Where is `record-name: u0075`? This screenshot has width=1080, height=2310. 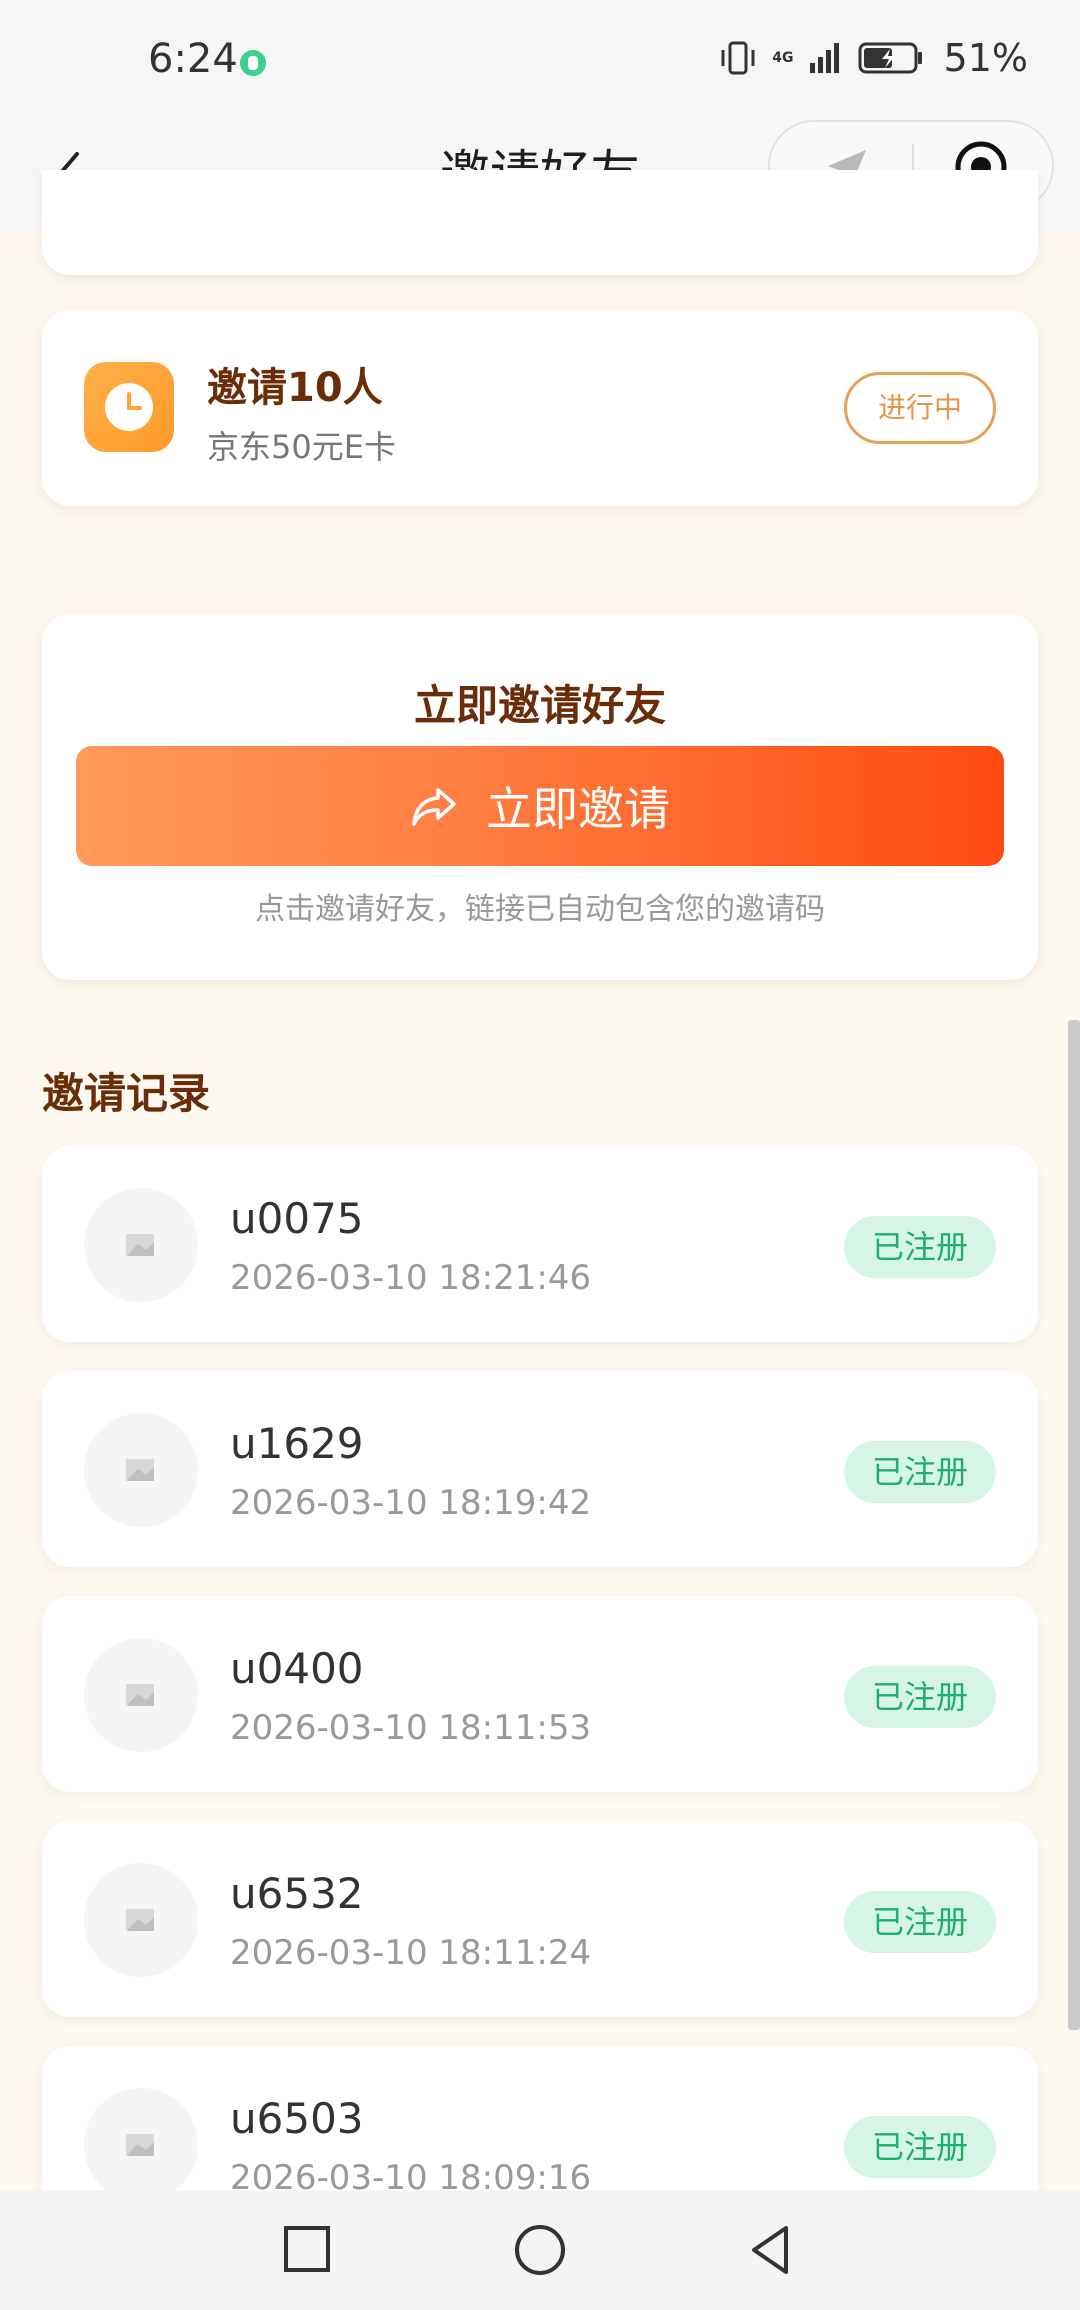 record-name: u0075 is located at coordinates (297, 1218).